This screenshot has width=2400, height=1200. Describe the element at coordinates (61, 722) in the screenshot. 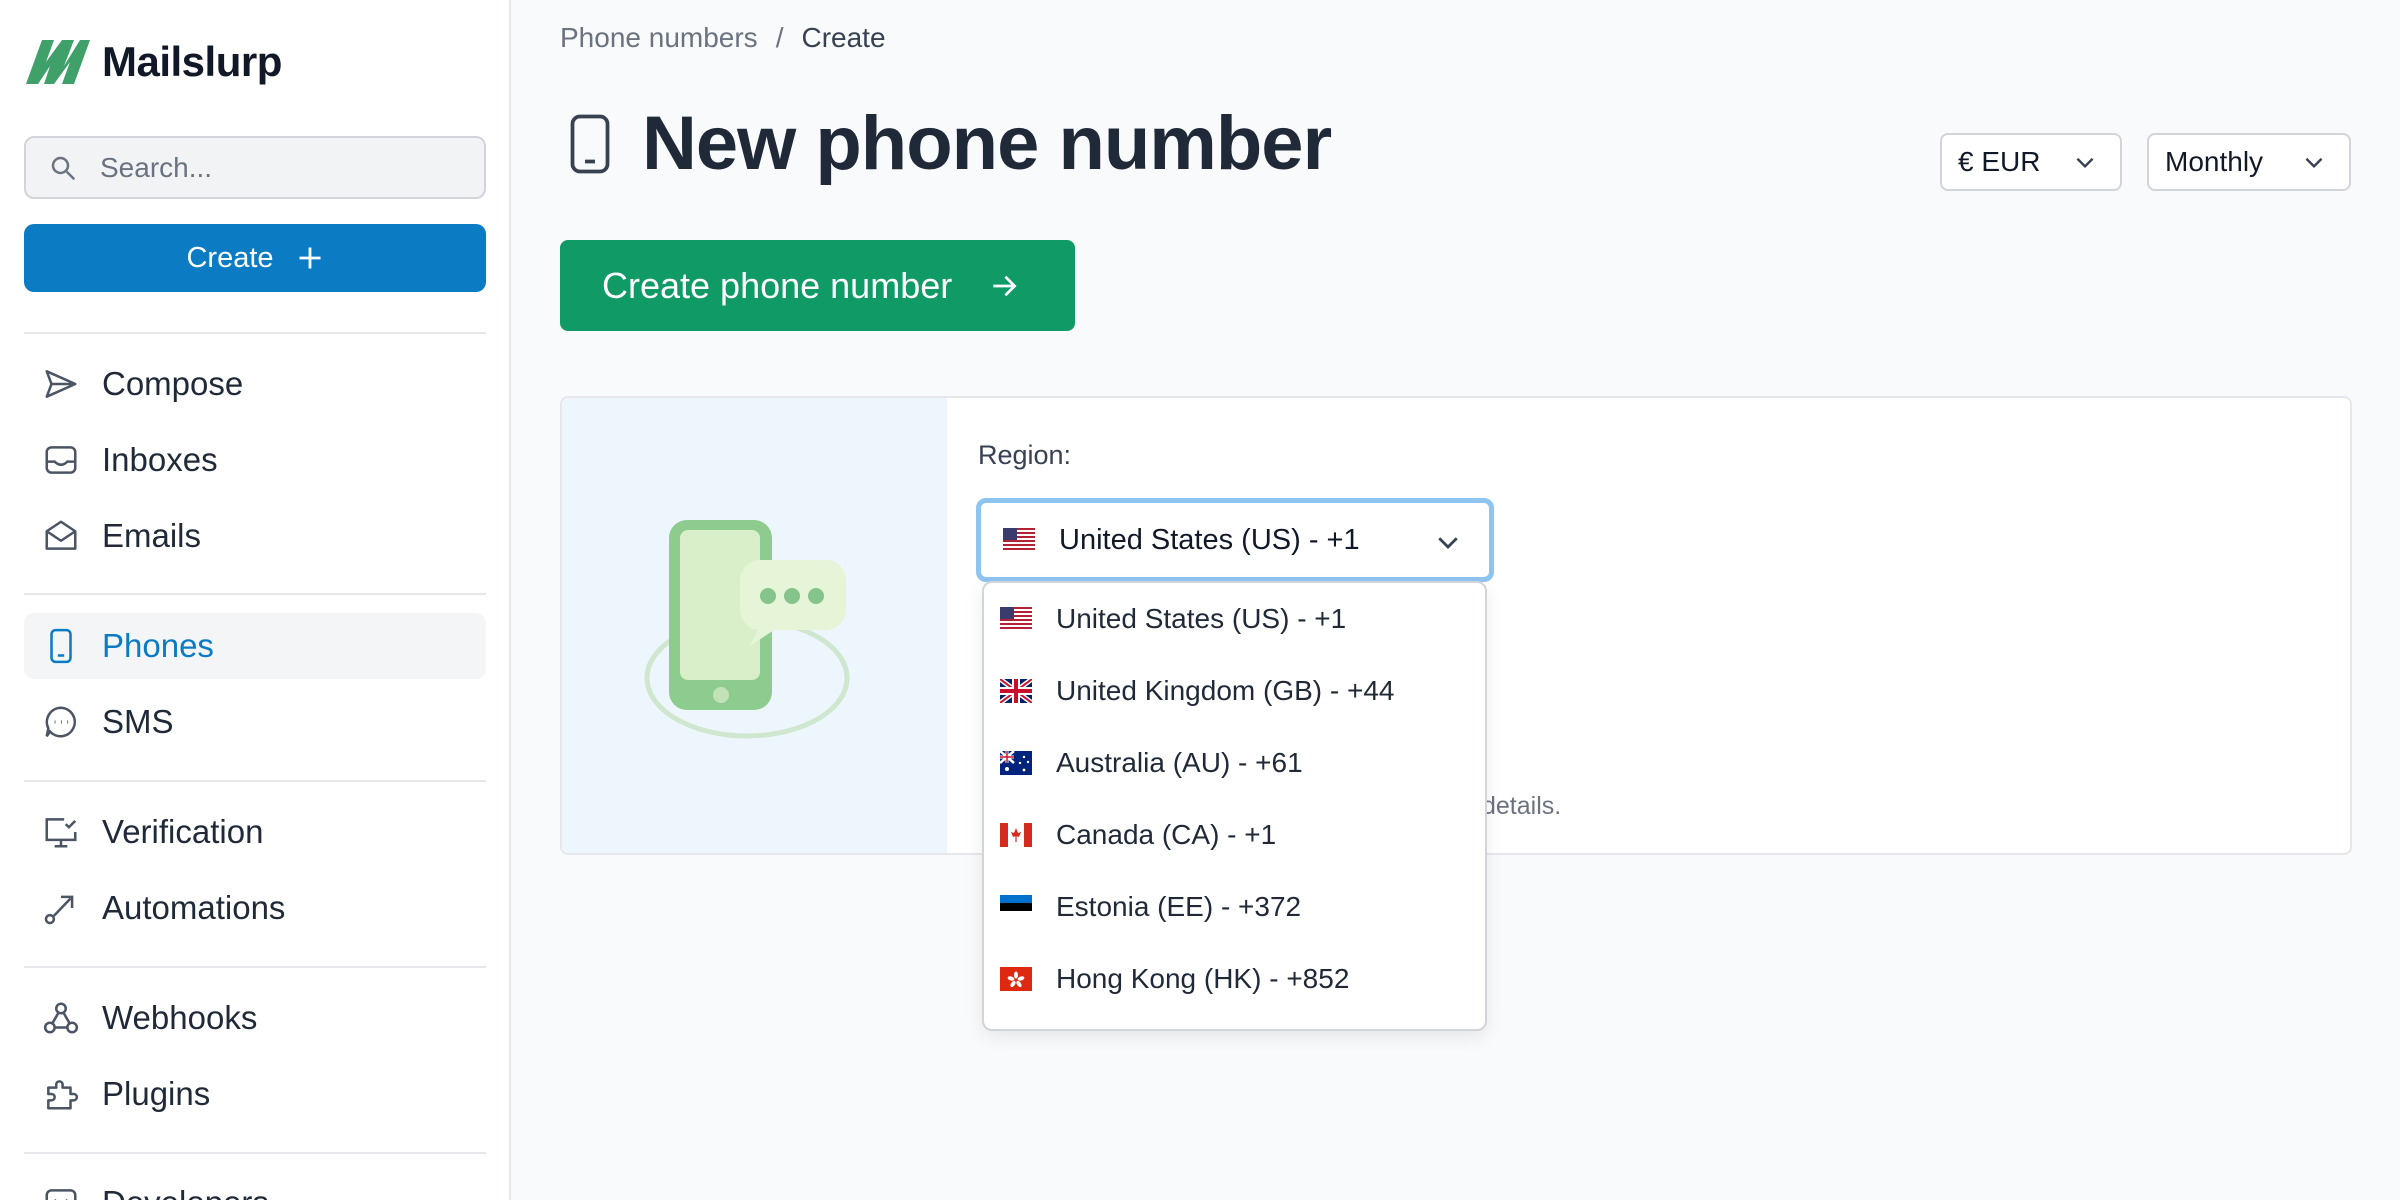

I see `chat-icon` at that location.